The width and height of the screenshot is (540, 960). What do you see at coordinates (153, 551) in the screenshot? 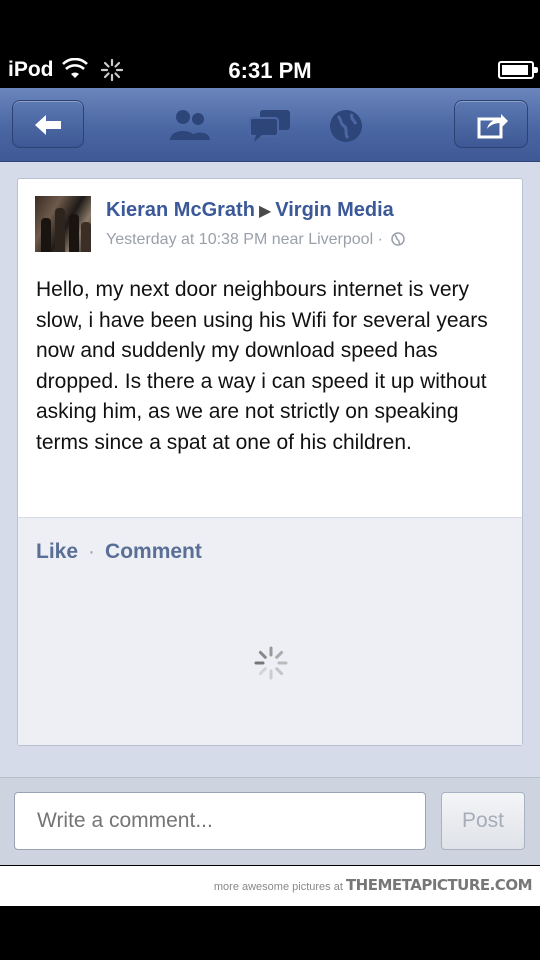
I see `comment-button: Comment` at bounding box center [153, 551].